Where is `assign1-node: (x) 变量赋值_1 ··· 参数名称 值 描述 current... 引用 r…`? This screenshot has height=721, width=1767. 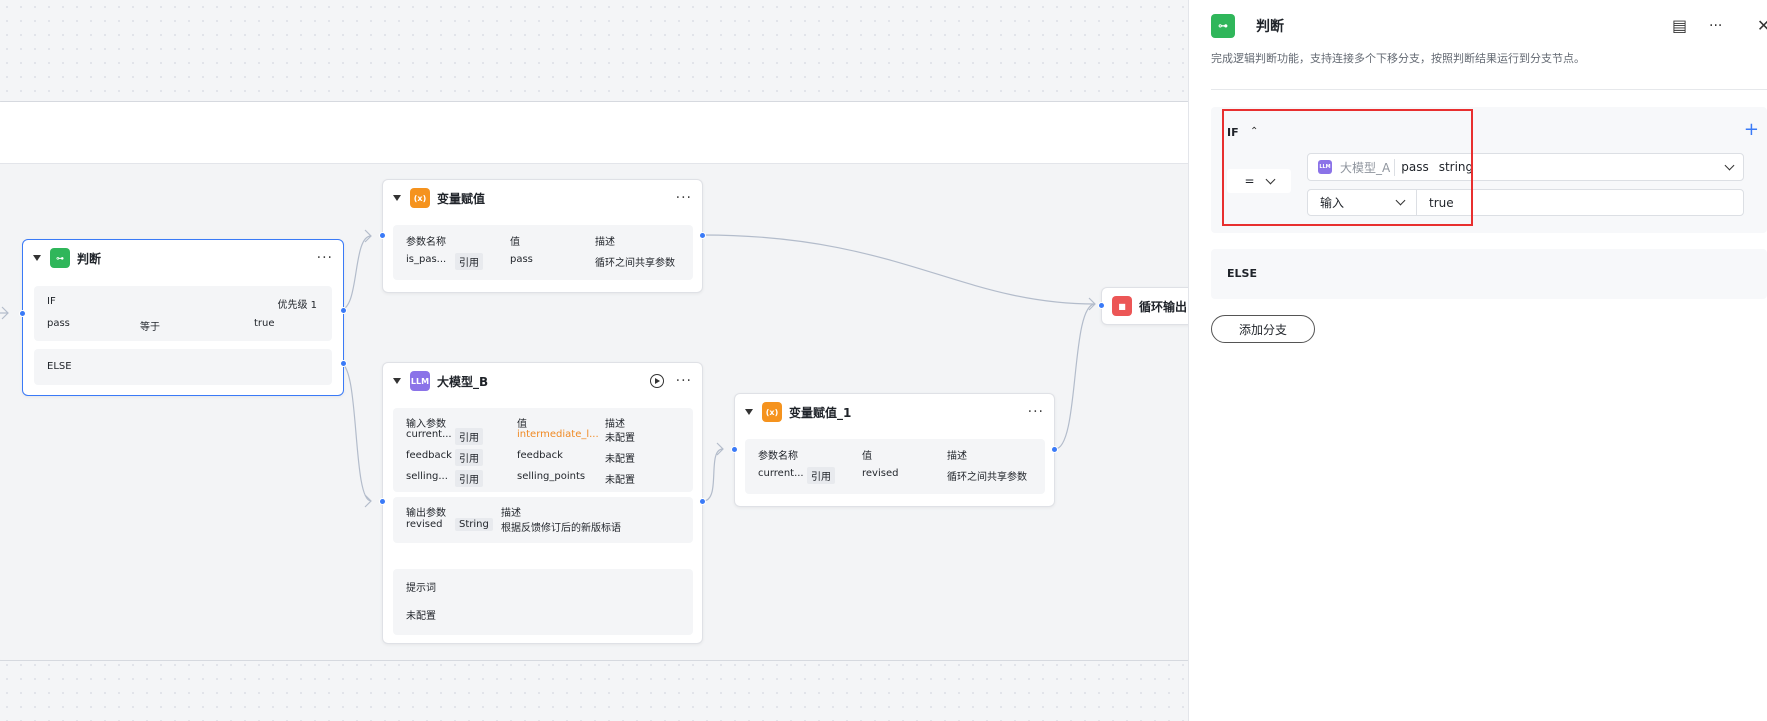 assign1-node: (x) 变量赋值_1 ··· 参数名称 值 描述 current... 引用 r… is located at coordinates (894, 450).